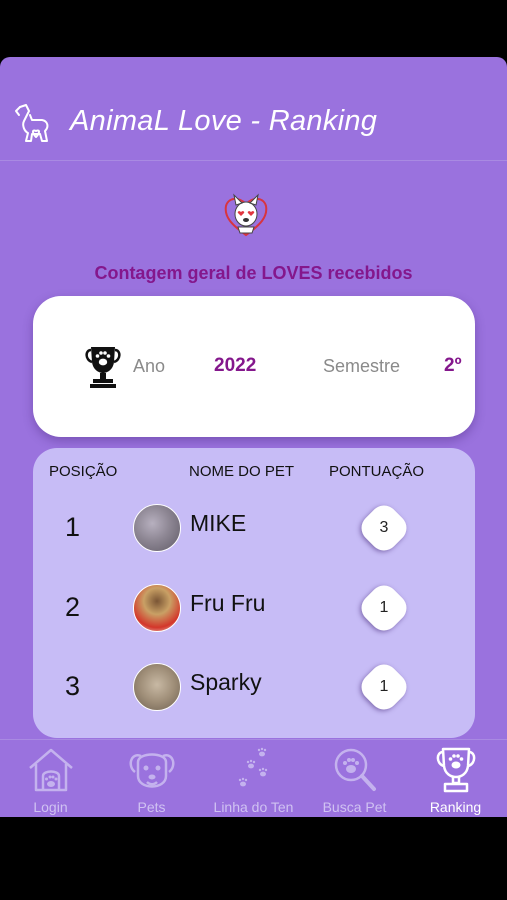  Describe the element at coordinates (73, 527) in the screenshot. I see `row-position: 1` at that location.